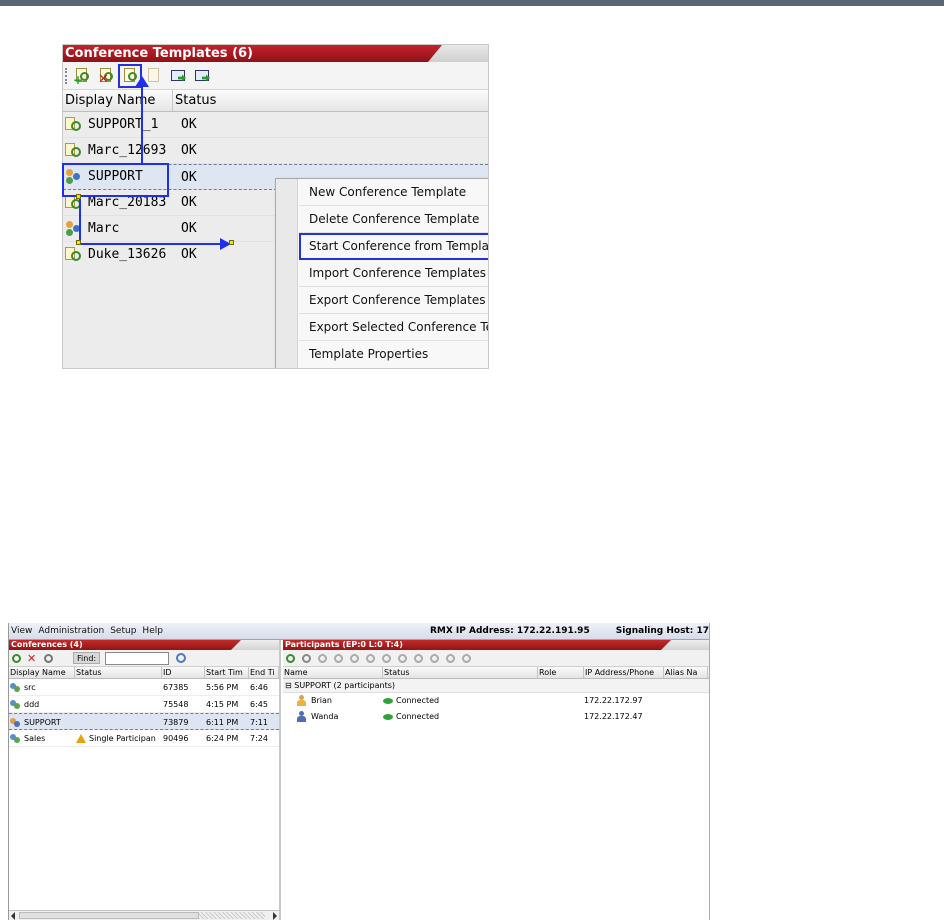 Image resolution: width=944 pixels, height=920 pixels. What do you see at coordinates (393, 192) in the screenshot?
I see `menu-new-conference-template: New Conference Template` at bounding box center [393, 192].